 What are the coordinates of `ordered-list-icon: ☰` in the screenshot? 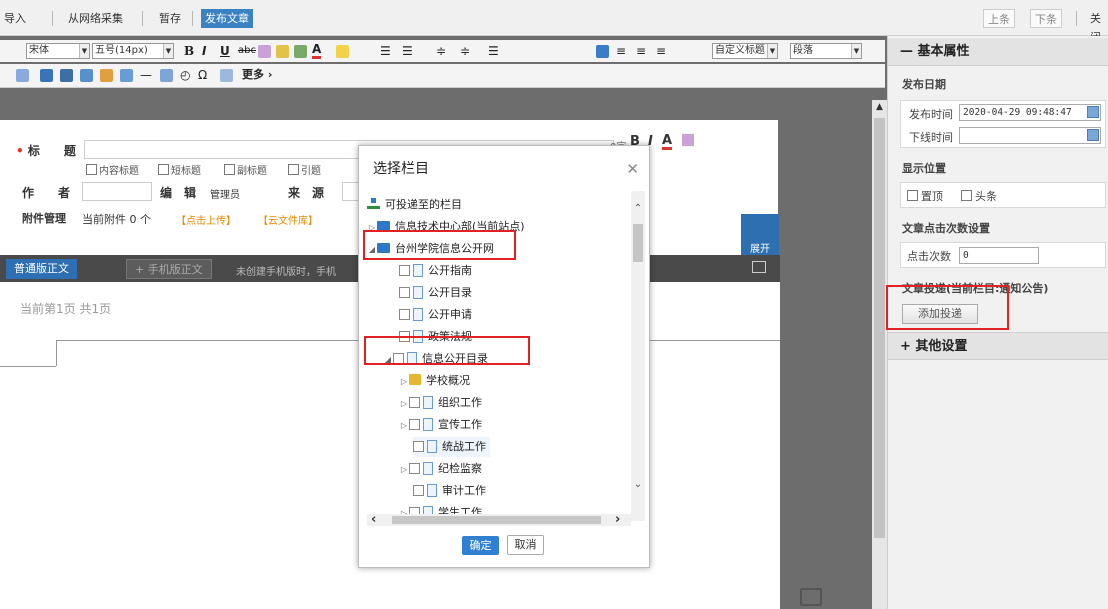 It's located at (385, 51).